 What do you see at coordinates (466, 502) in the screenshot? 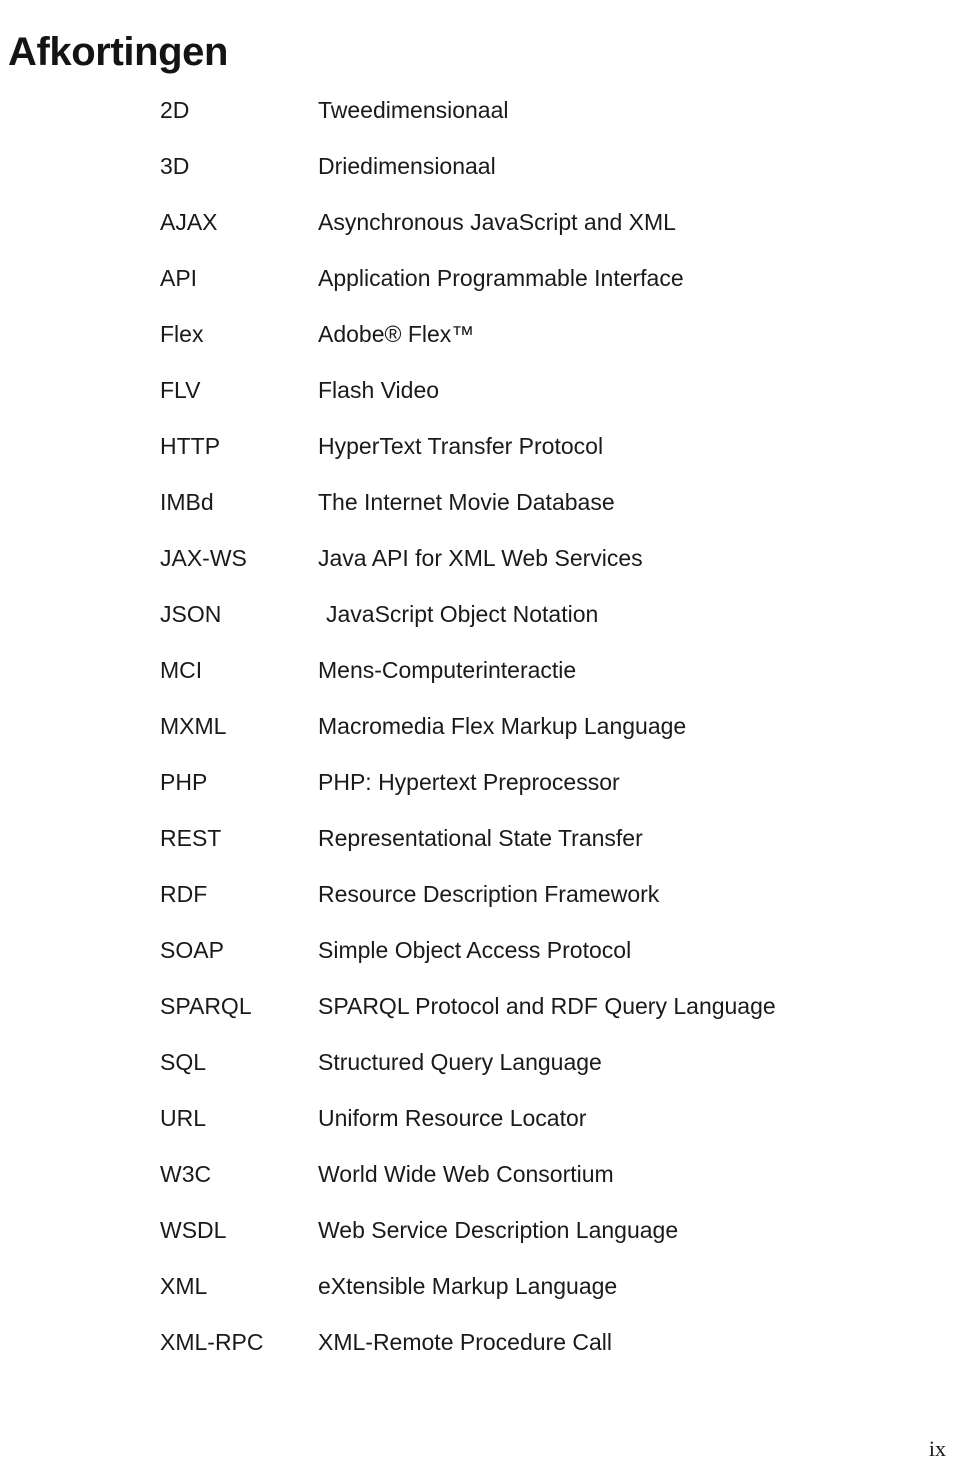
I see `abbreviation-definition: The Internet Movie Database` at bounding box center [466, 502].